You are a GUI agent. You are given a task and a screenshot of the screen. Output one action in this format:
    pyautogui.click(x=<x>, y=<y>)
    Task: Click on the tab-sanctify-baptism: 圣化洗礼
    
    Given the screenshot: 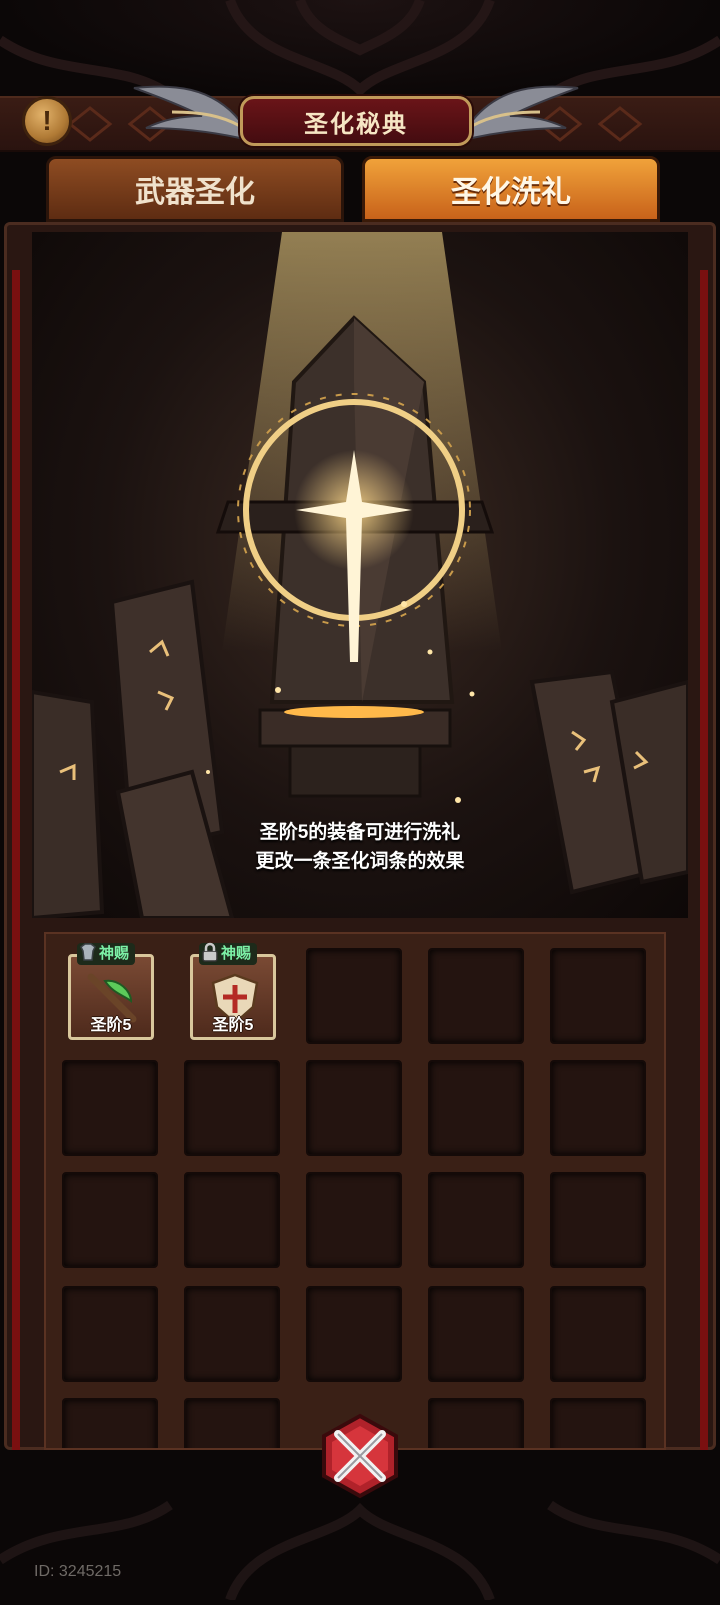 What is the action you would take?
    pyautogui.click(x=511, y=189)
    